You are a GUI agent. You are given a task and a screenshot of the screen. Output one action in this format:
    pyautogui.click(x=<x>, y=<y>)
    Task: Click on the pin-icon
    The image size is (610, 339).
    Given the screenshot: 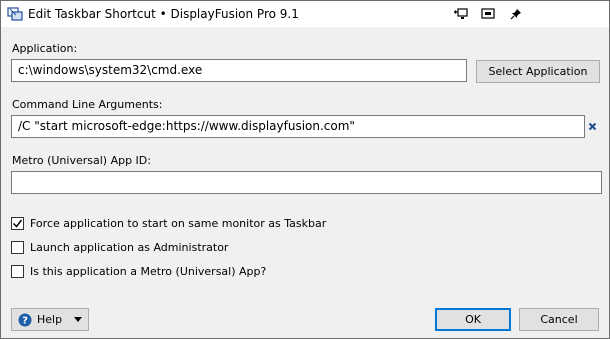 What is the action you would take?
    pyautogui.click(x=516, y=14)
    